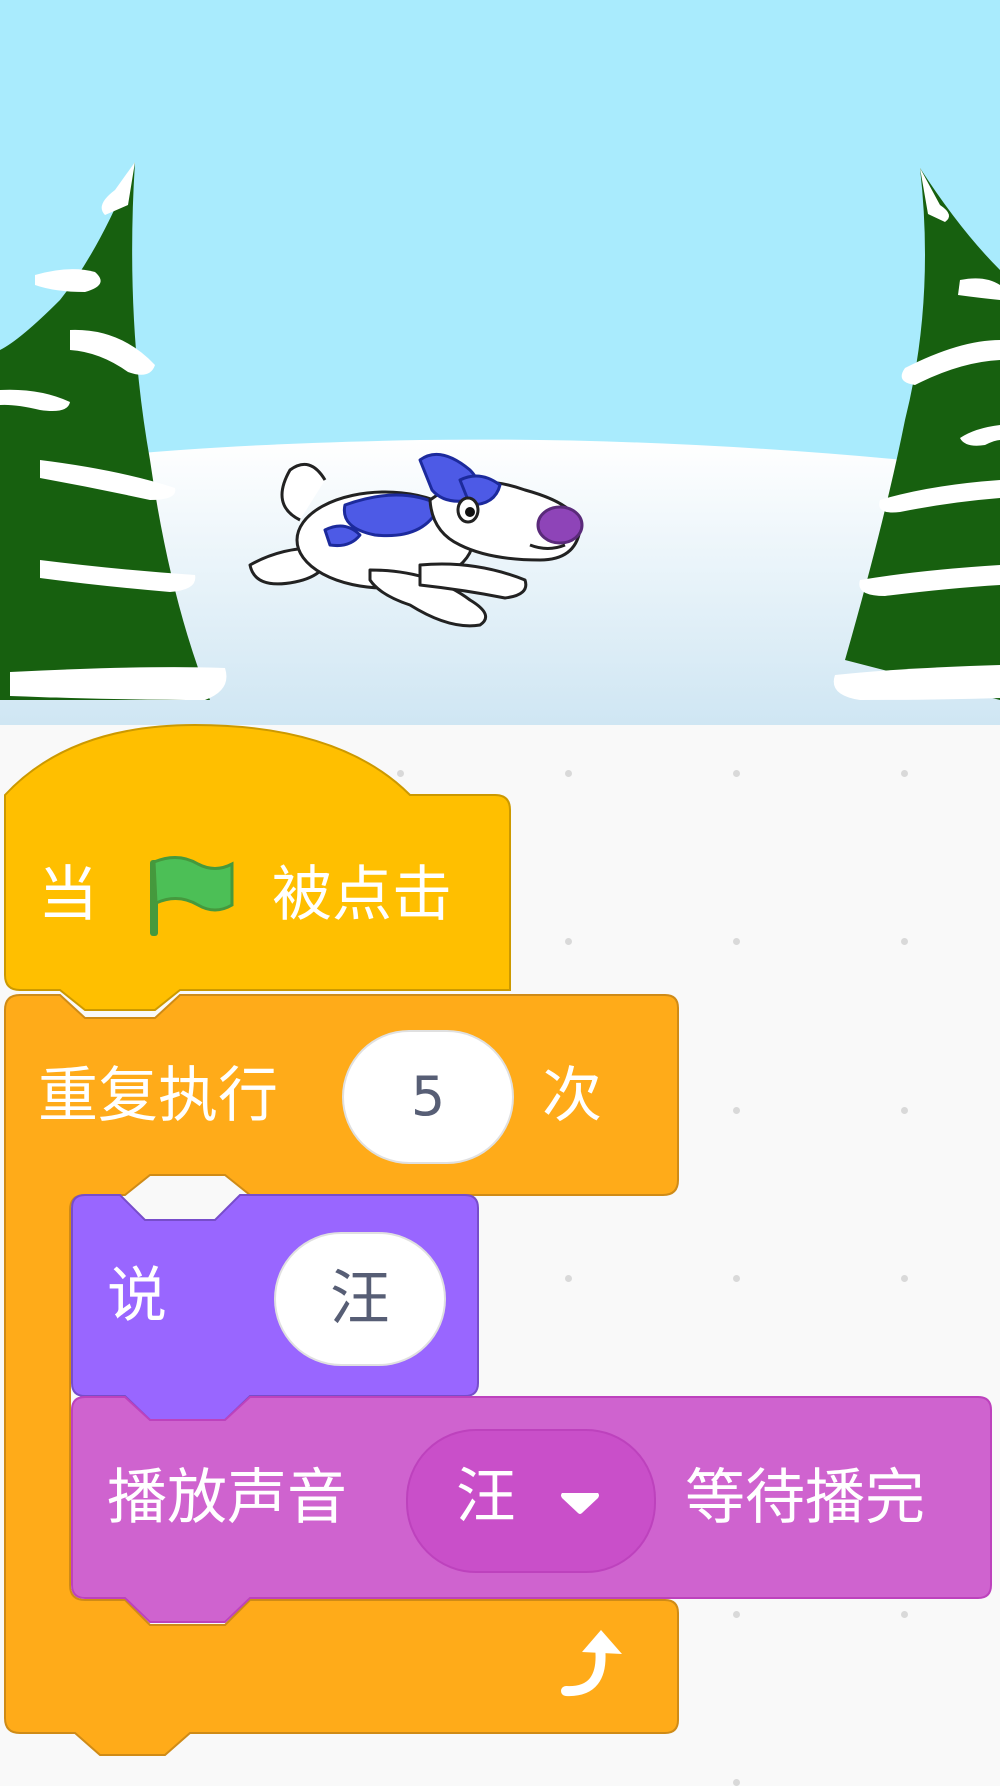 The width and height of the screenshot is (1000, 1786). Describe the element at coordinates (158, 1096) in the screenshot. I see `repeat-label: 重复执行` at that location.